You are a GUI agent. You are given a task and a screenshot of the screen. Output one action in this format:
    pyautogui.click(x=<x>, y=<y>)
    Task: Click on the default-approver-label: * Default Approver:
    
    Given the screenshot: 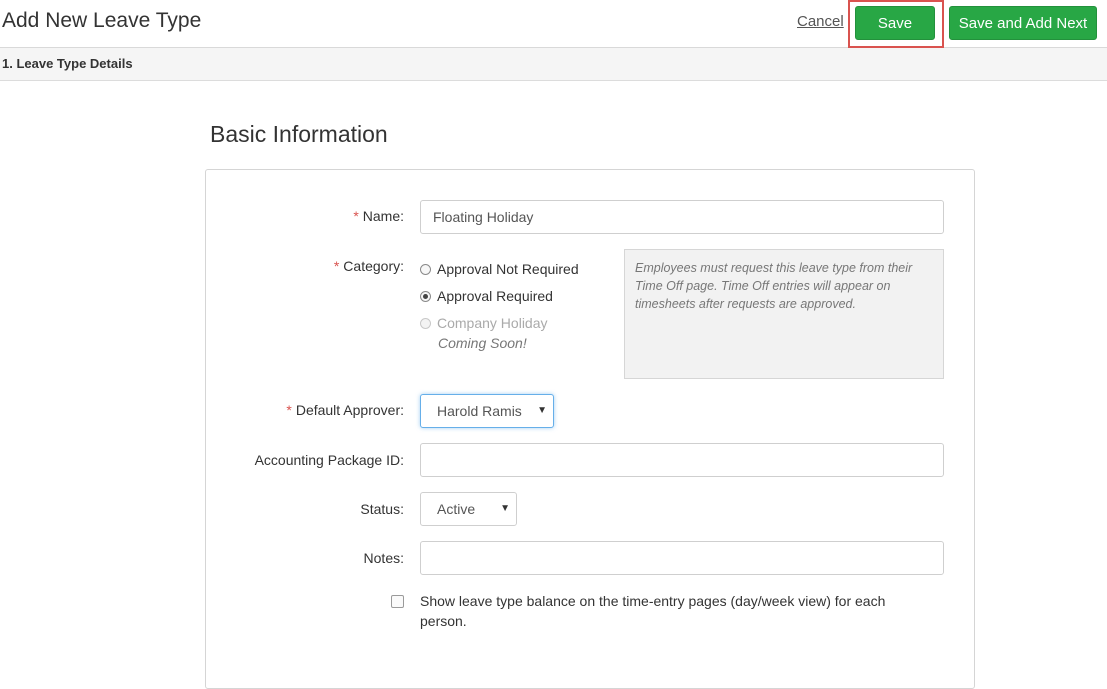 What is the action you would take?
    pyautogui.click(x=345, y=410)
    